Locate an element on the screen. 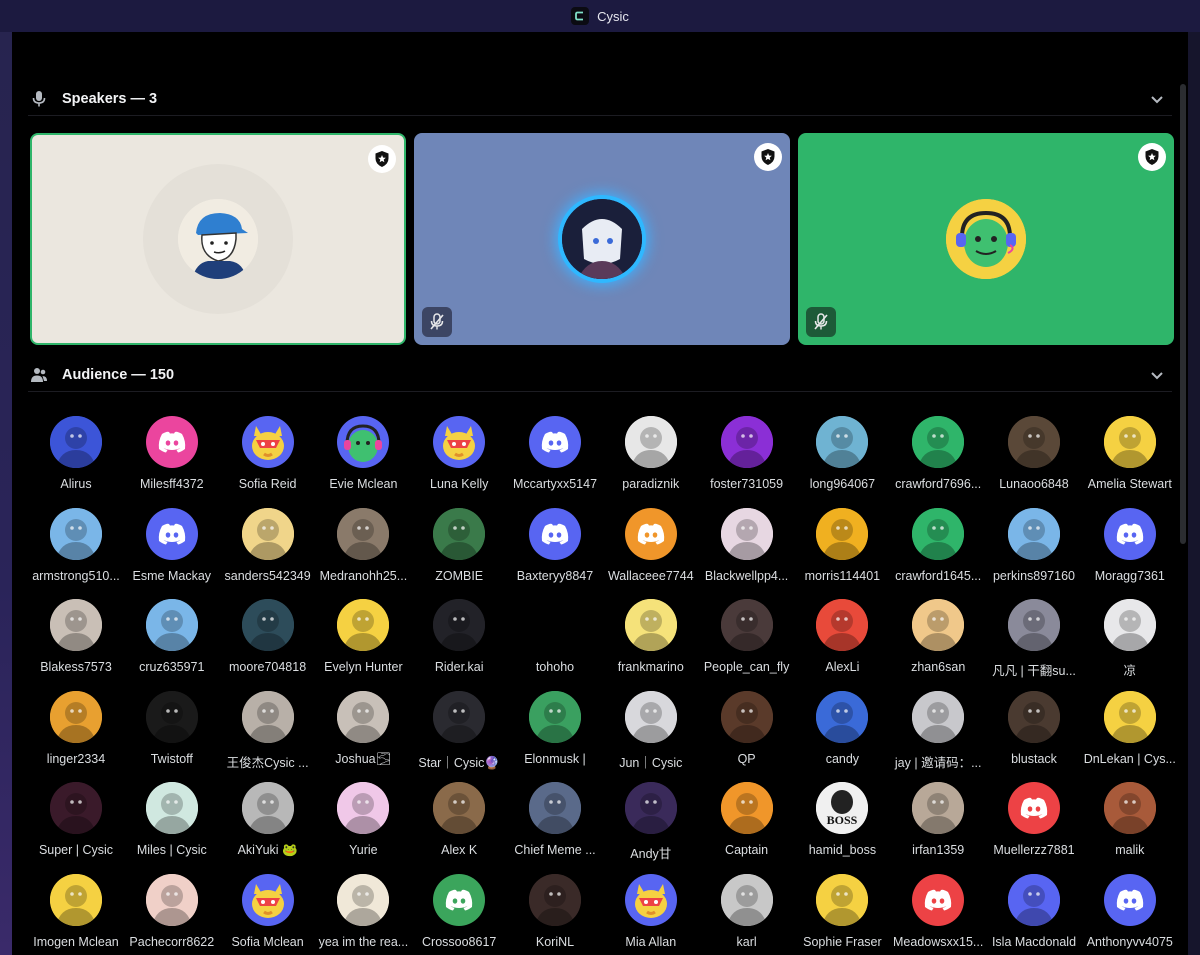 The height and width of the screenshot is (955, 1200). audience-member: irfan1359 is located at coordinates (938, 822).